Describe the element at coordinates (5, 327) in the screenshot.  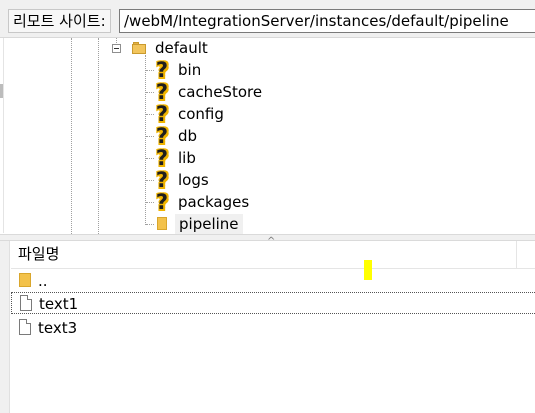
I see `file-list-left-edge` at that location.